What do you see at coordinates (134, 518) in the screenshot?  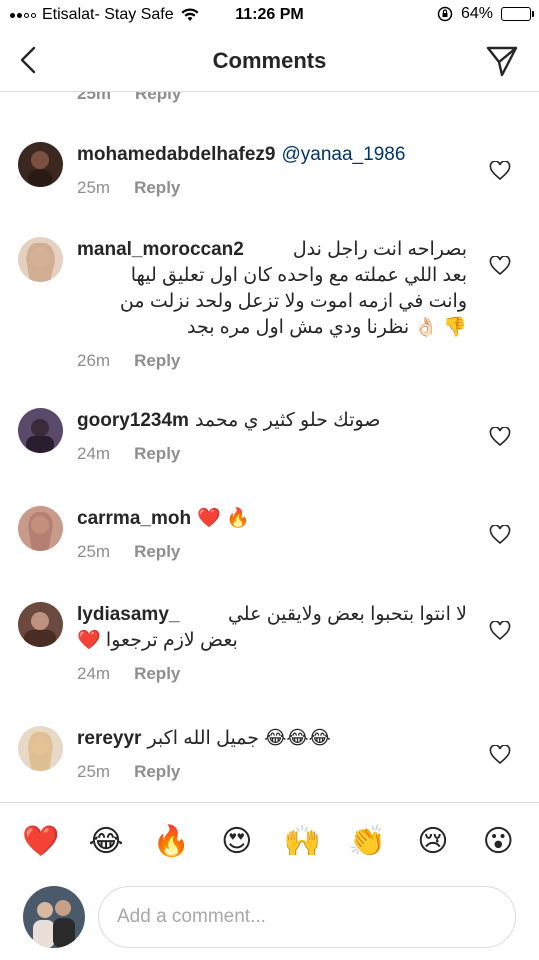 I see `comment-username: carrma_moh` at bounding box center [134, 518].